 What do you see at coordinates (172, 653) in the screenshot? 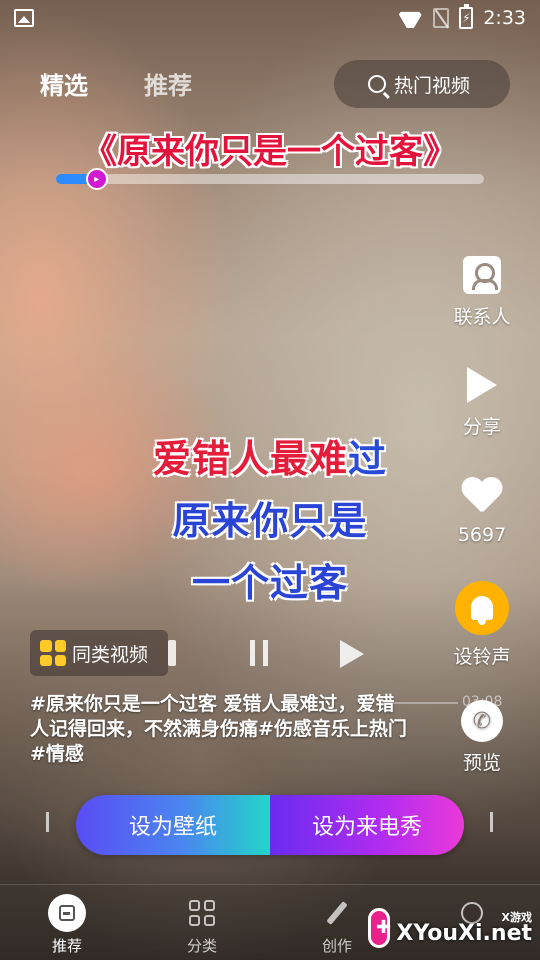
I see `previous-button` at bounding box center [172, 653].